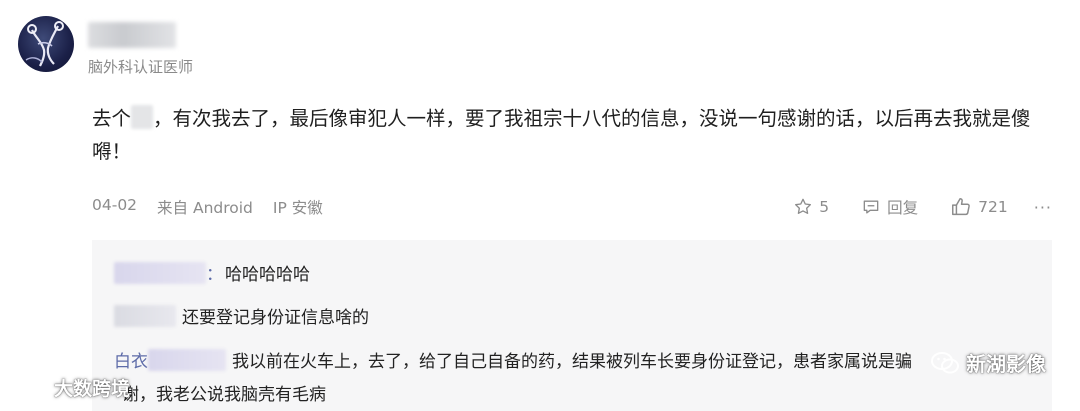  I want to click on watermark-left: 大数跨境, so click(69, 387).